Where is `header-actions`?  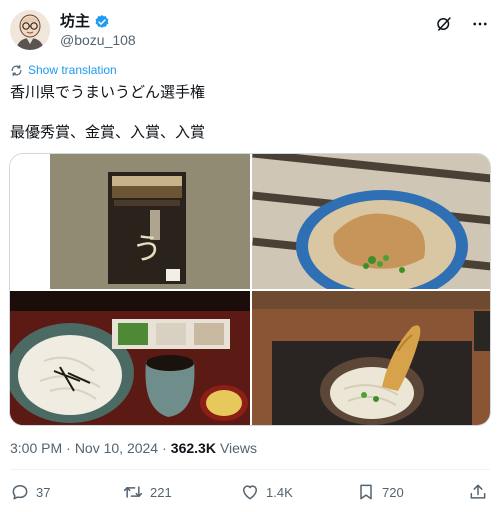 header-actions is located at coordinates (462, 24).